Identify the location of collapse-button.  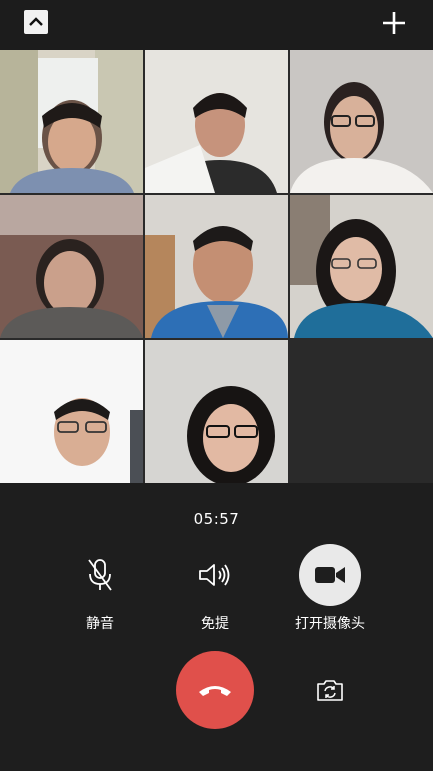
(36, 22).